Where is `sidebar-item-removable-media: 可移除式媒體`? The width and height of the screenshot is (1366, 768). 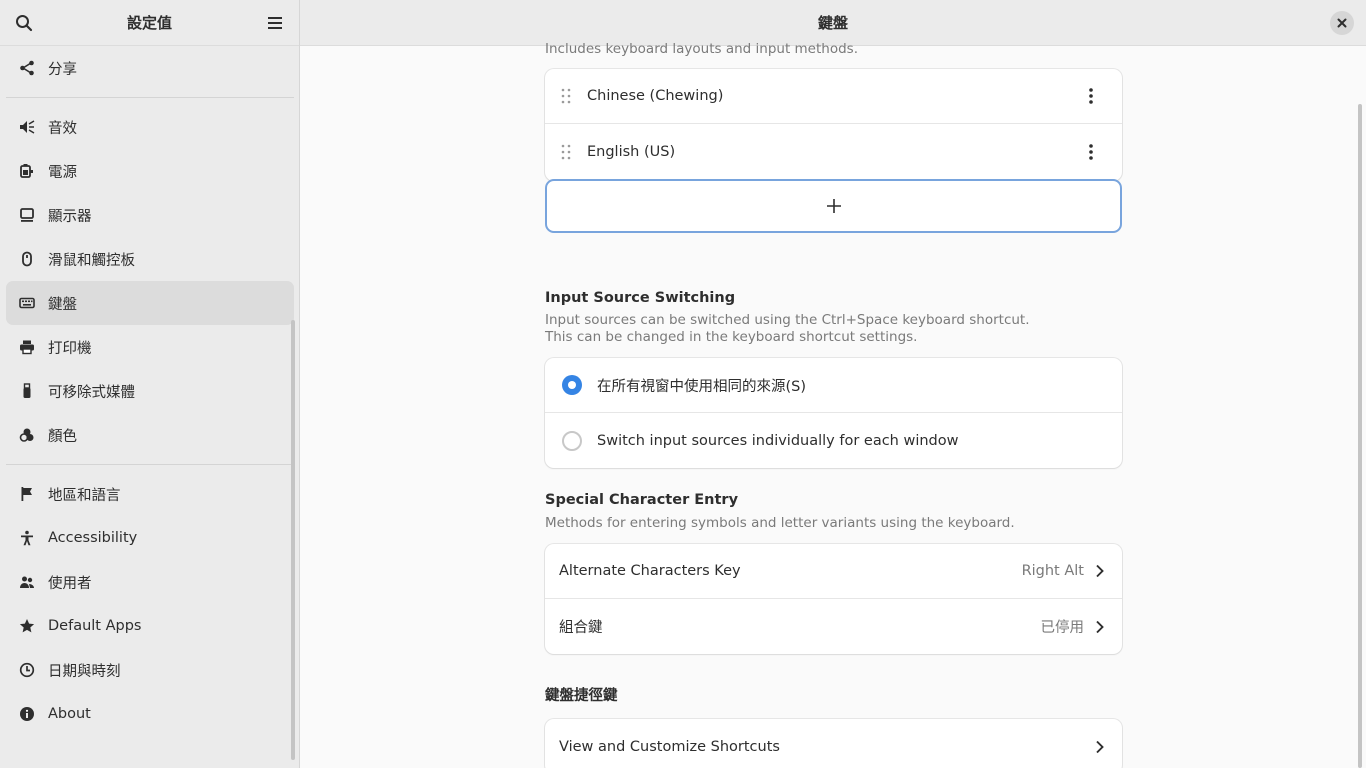 sidebar-item-removable-media: 可移除式媒體 is located at coordinates (150, 391).